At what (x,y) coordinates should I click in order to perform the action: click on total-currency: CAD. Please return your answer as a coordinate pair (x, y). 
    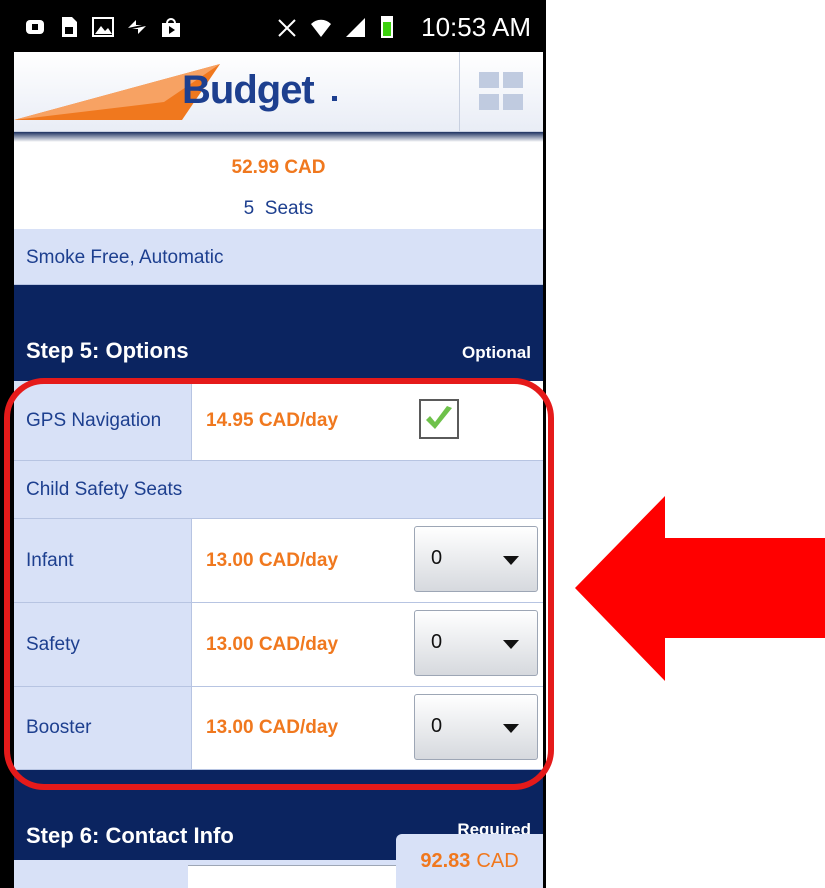
    Looking at the image, I should click on (497, 860).